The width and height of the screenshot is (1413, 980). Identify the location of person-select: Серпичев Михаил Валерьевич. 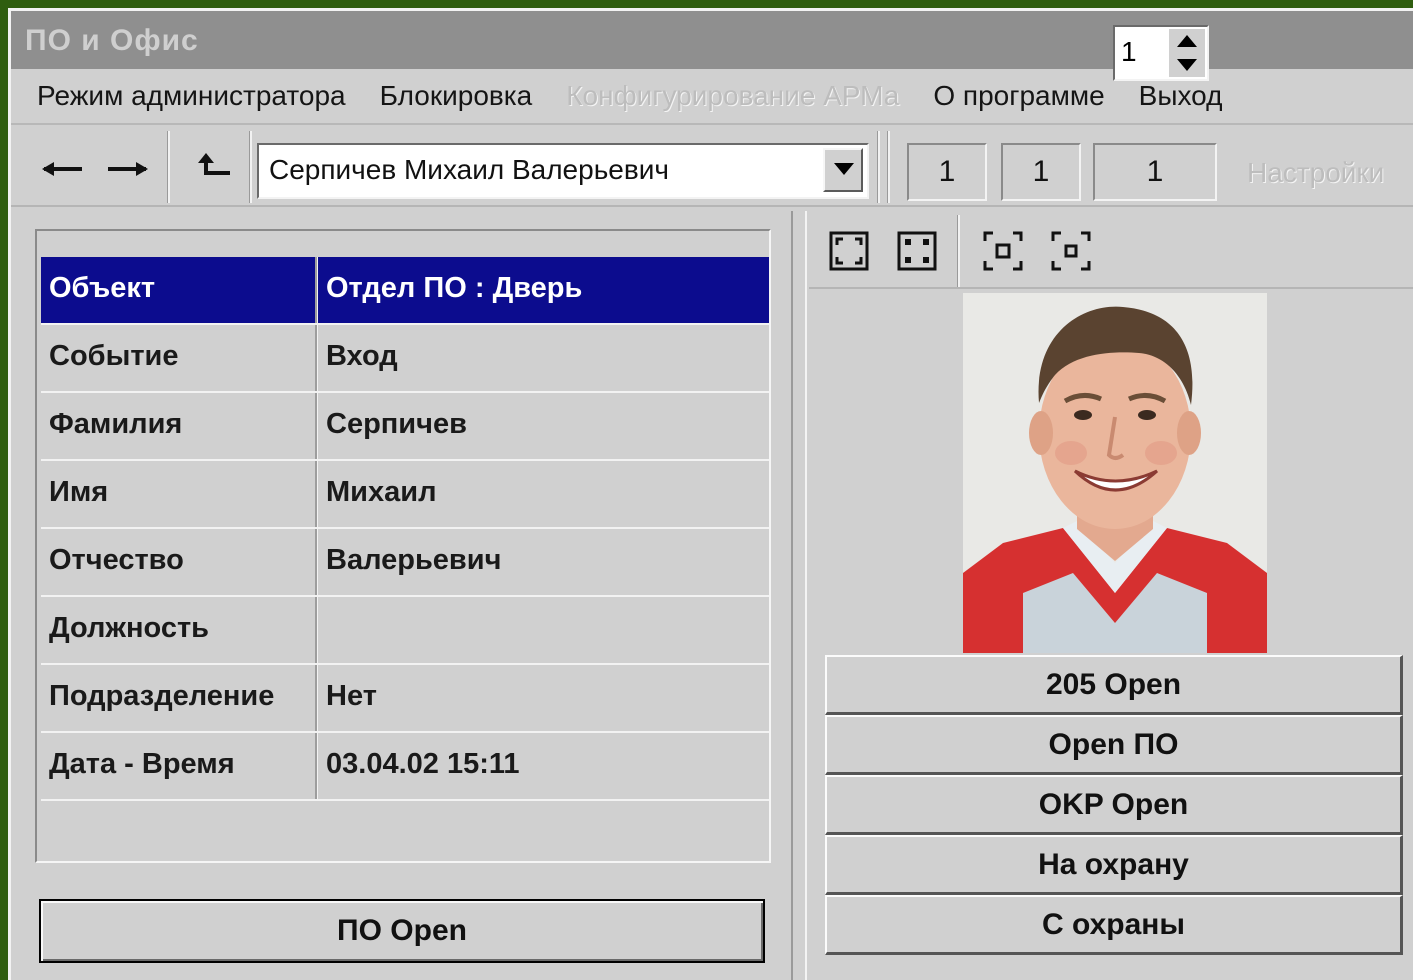
(563, 171).